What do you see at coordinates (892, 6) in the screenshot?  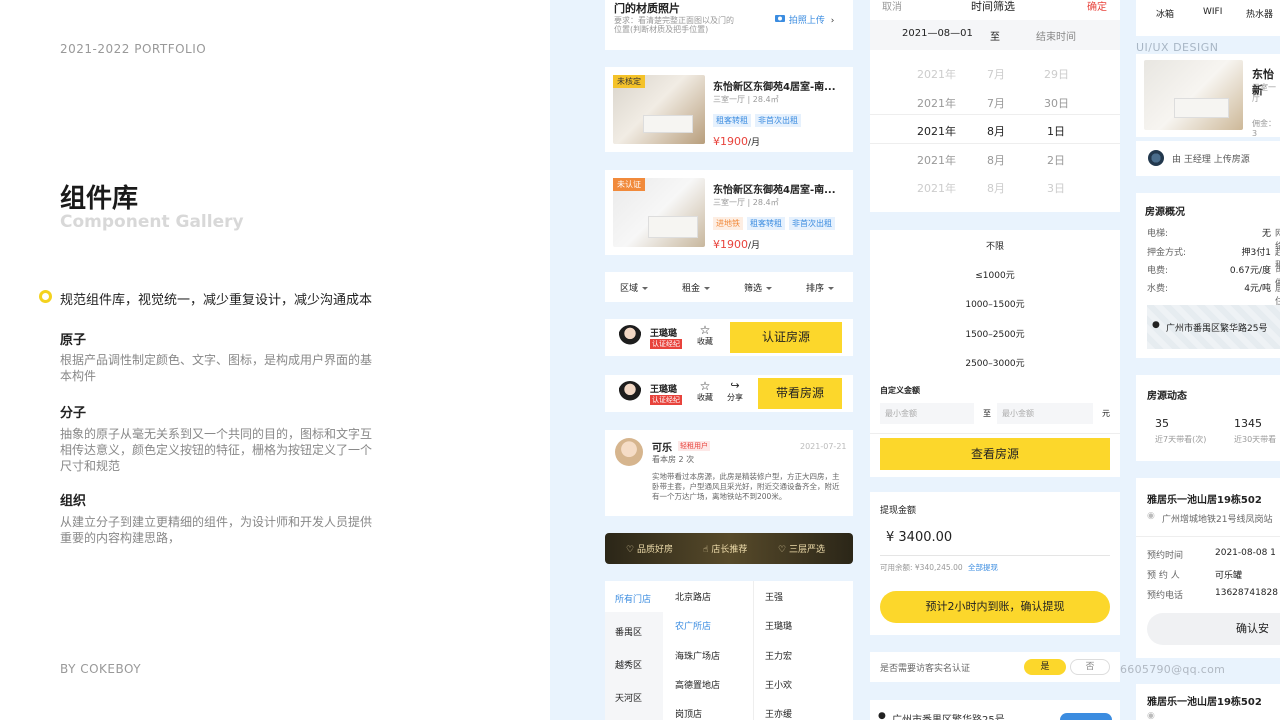 I see `cancel-button: 取消` at bounding box center [892, 6].